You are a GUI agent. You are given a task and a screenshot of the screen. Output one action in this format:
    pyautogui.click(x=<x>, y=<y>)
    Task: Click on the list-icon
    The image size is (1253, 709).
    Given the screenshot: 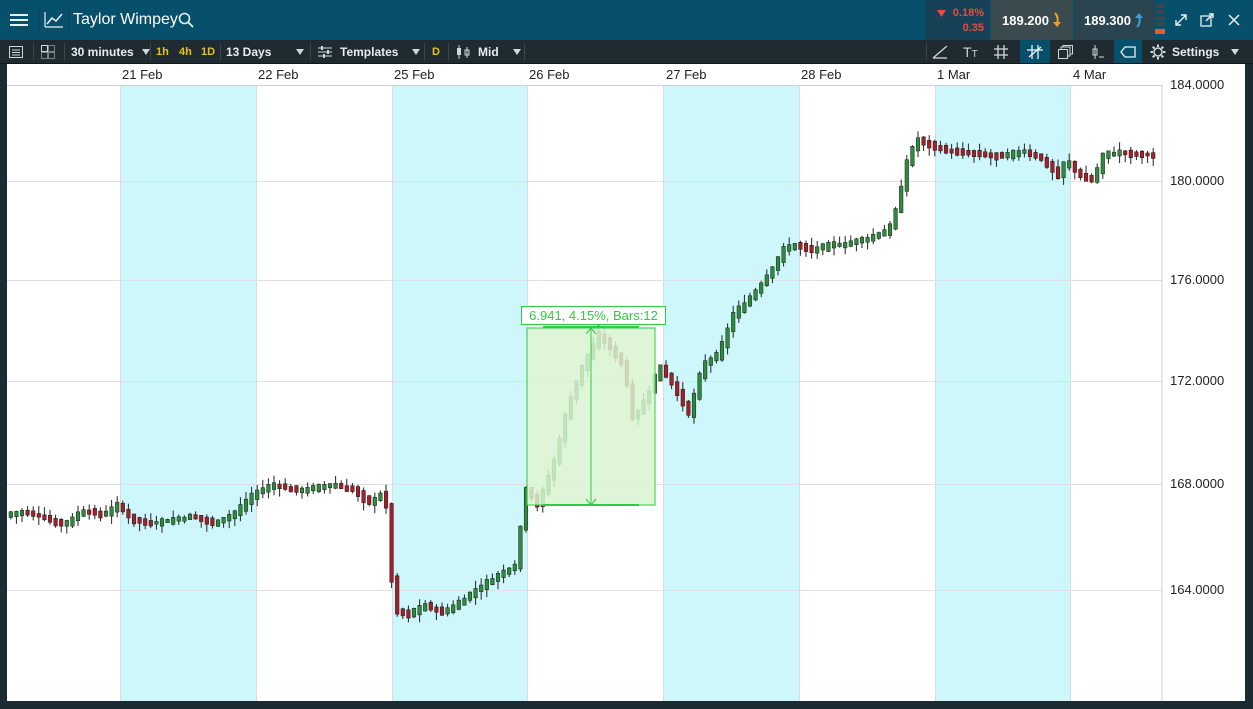 What is the action you would take?
    pyautogui.click(x=19, y=51)
    